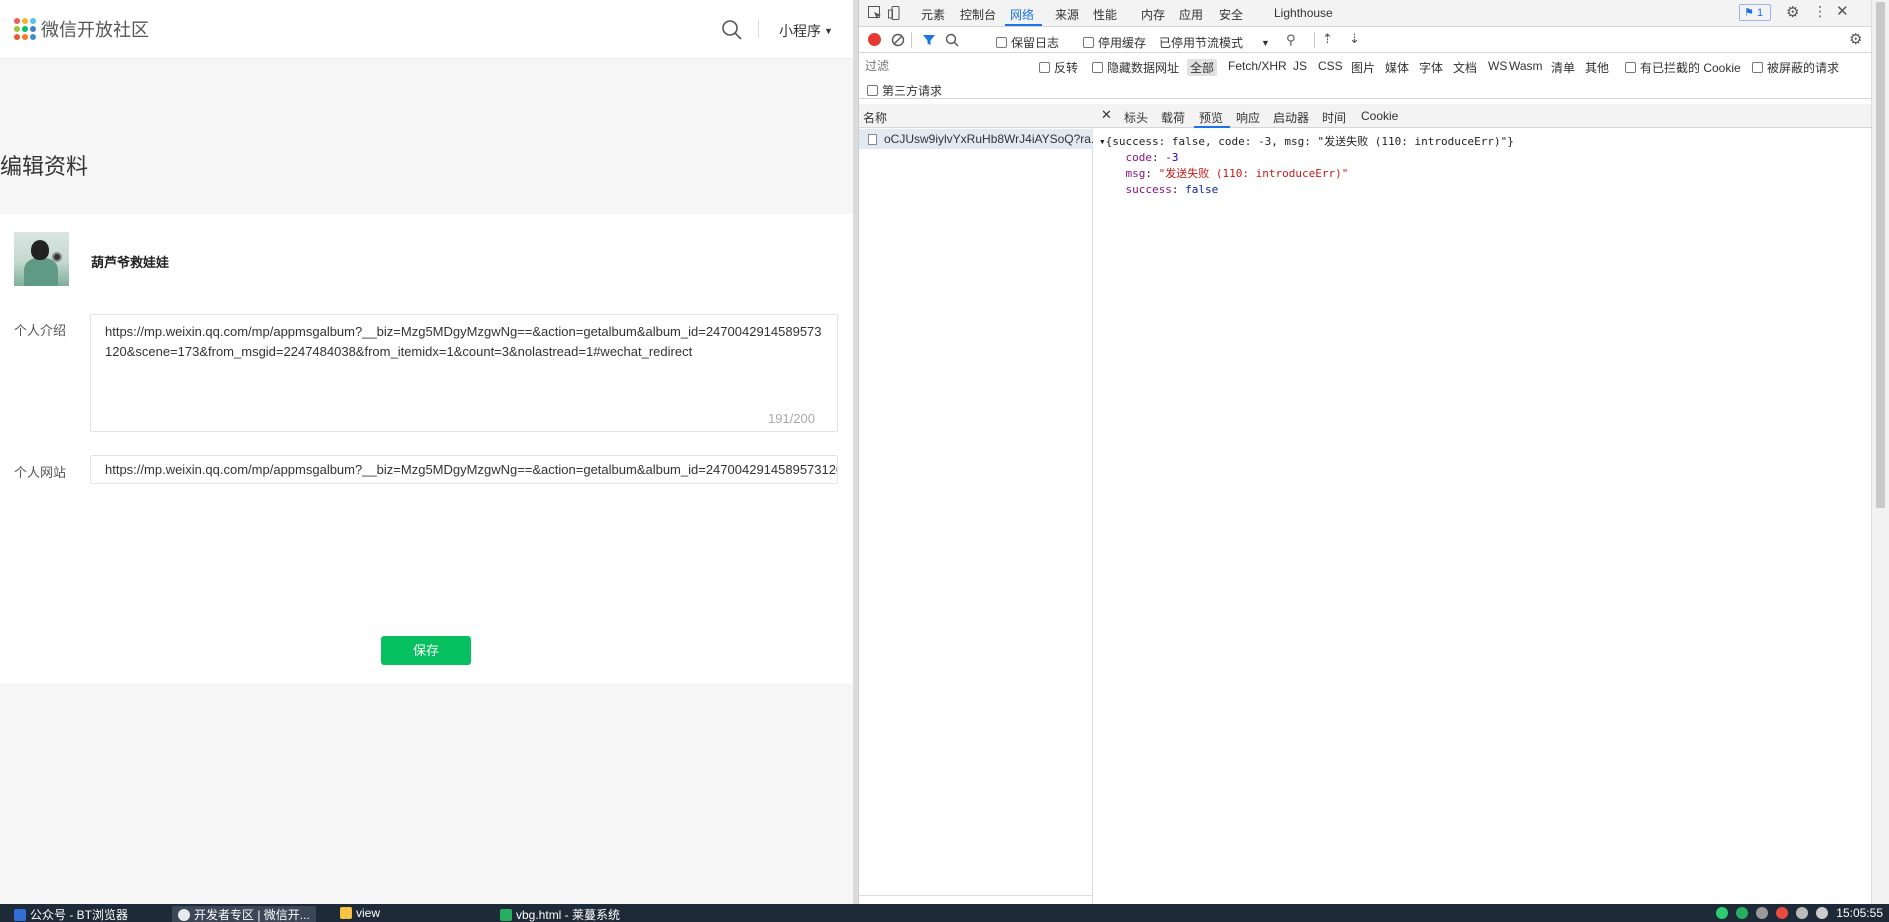  Describe the element at coordinates (933, 14) in the screenshot. I see `tab-elements: 元素` at that location.